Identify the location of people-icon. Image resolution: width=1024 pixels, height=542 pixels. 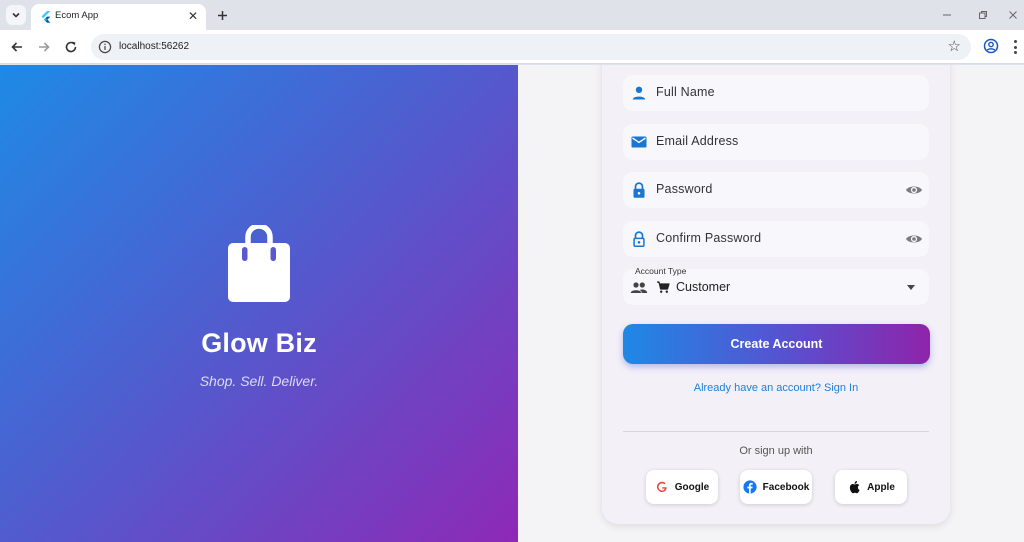
(639, 287).